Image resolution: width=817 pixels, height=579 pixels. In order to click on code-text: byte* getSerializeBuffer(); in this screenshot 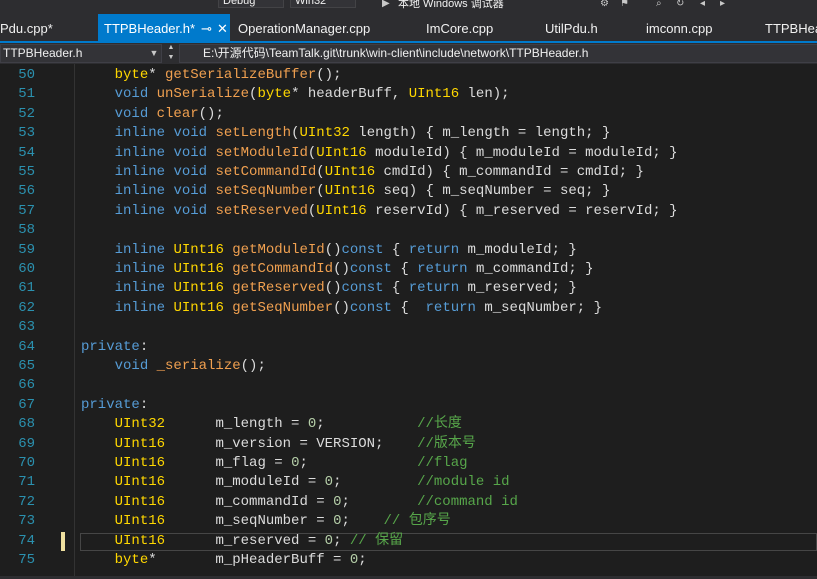, I will do `click(211, 75)`.